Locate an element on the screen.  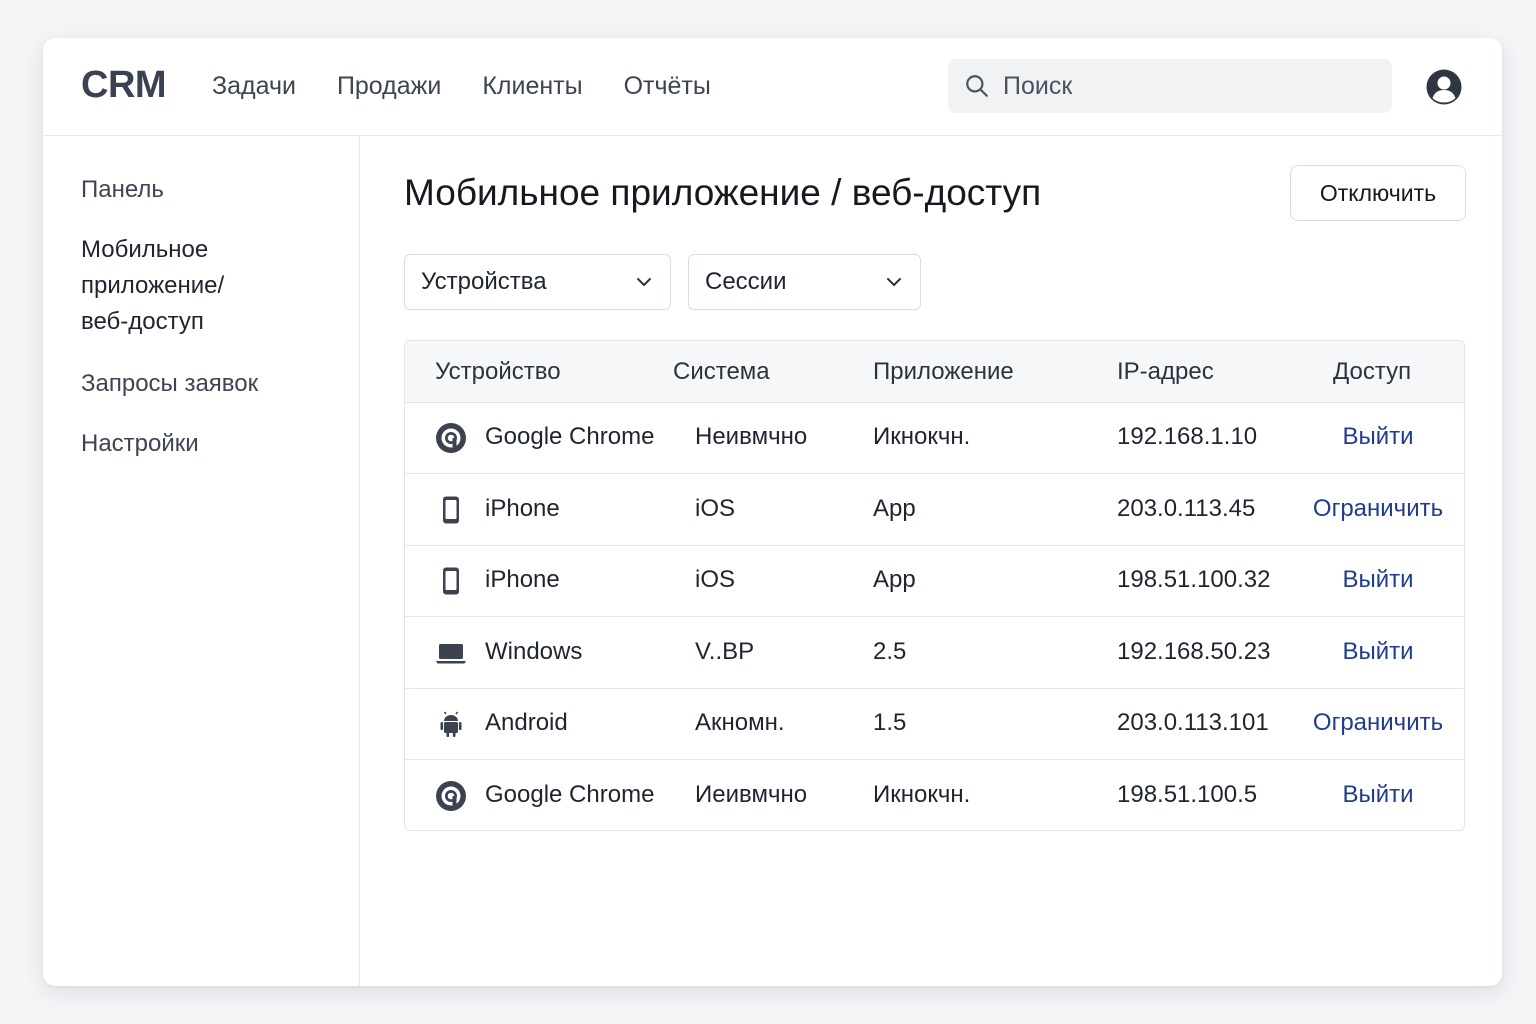
table-row: iPhone iOS App 198.51.100.32 Выйти is located at coordinates (934, 581).